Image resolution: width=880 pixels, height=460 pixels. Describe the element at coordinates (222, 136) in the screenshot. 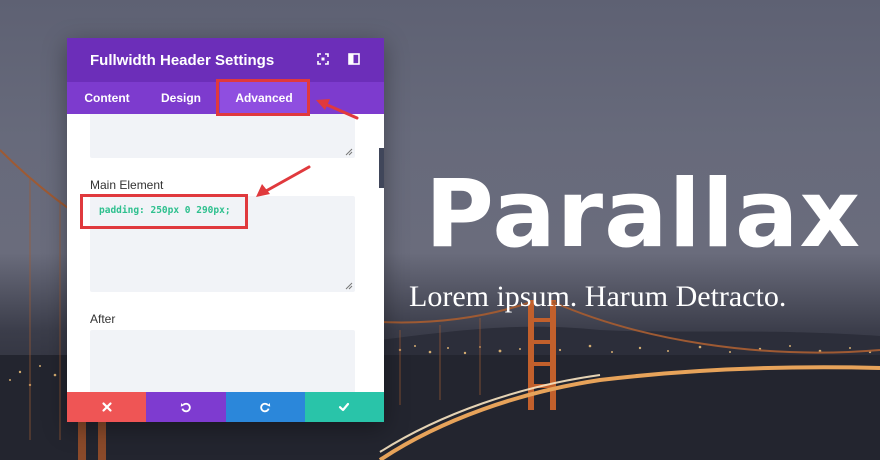

I see `before-textarea` at that location.